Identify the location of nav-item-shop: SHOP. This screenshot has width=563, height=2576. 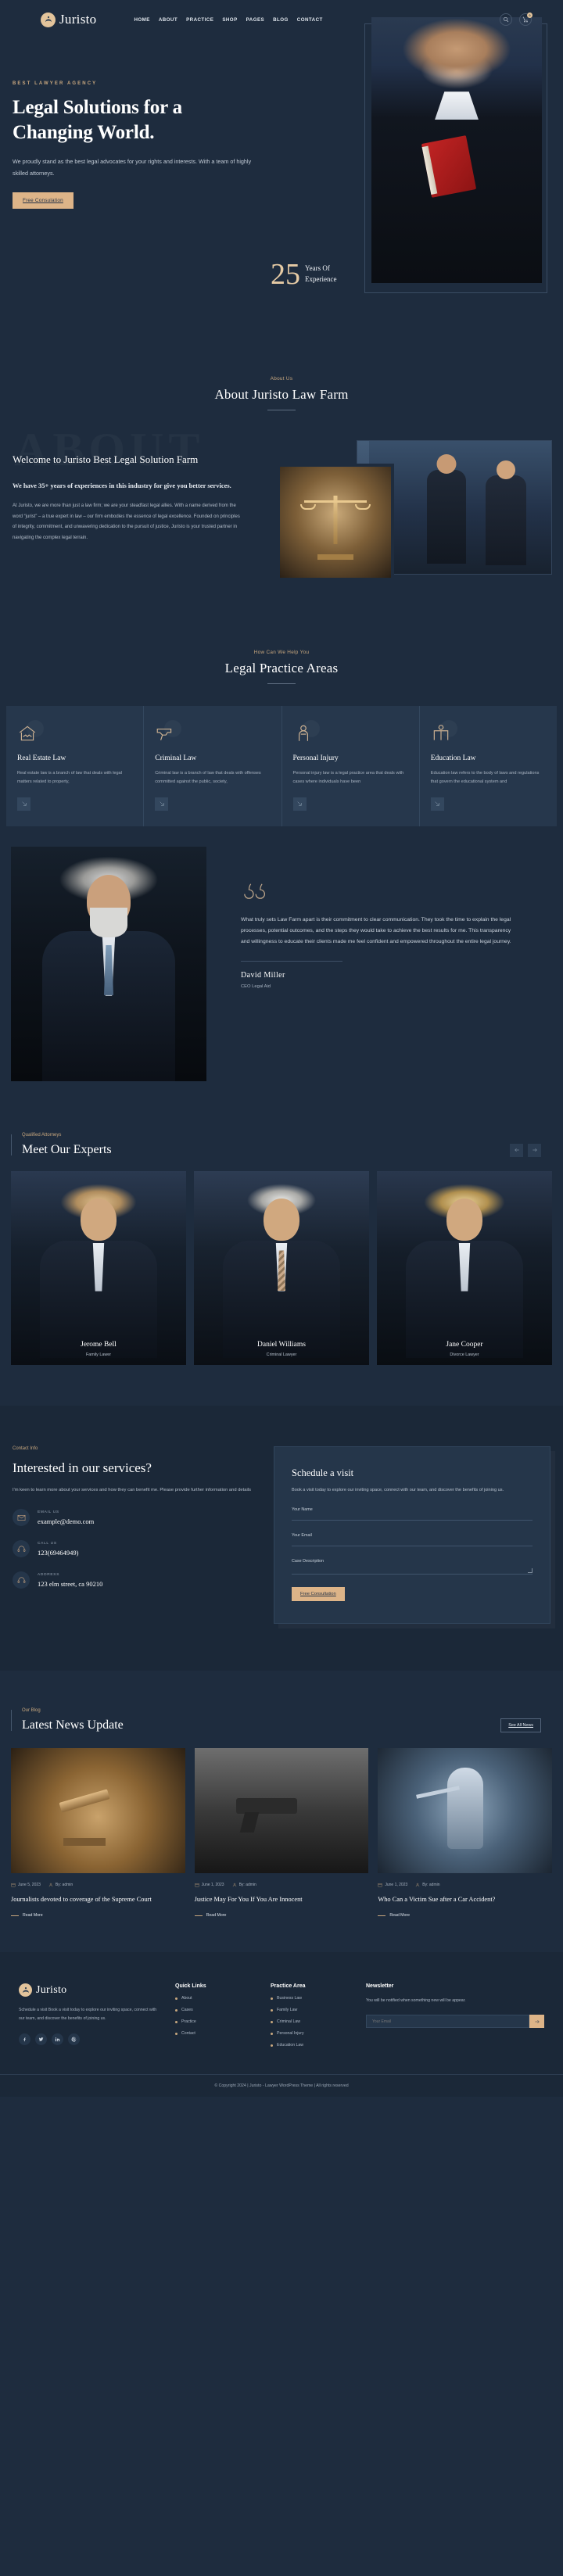
(229, 20).